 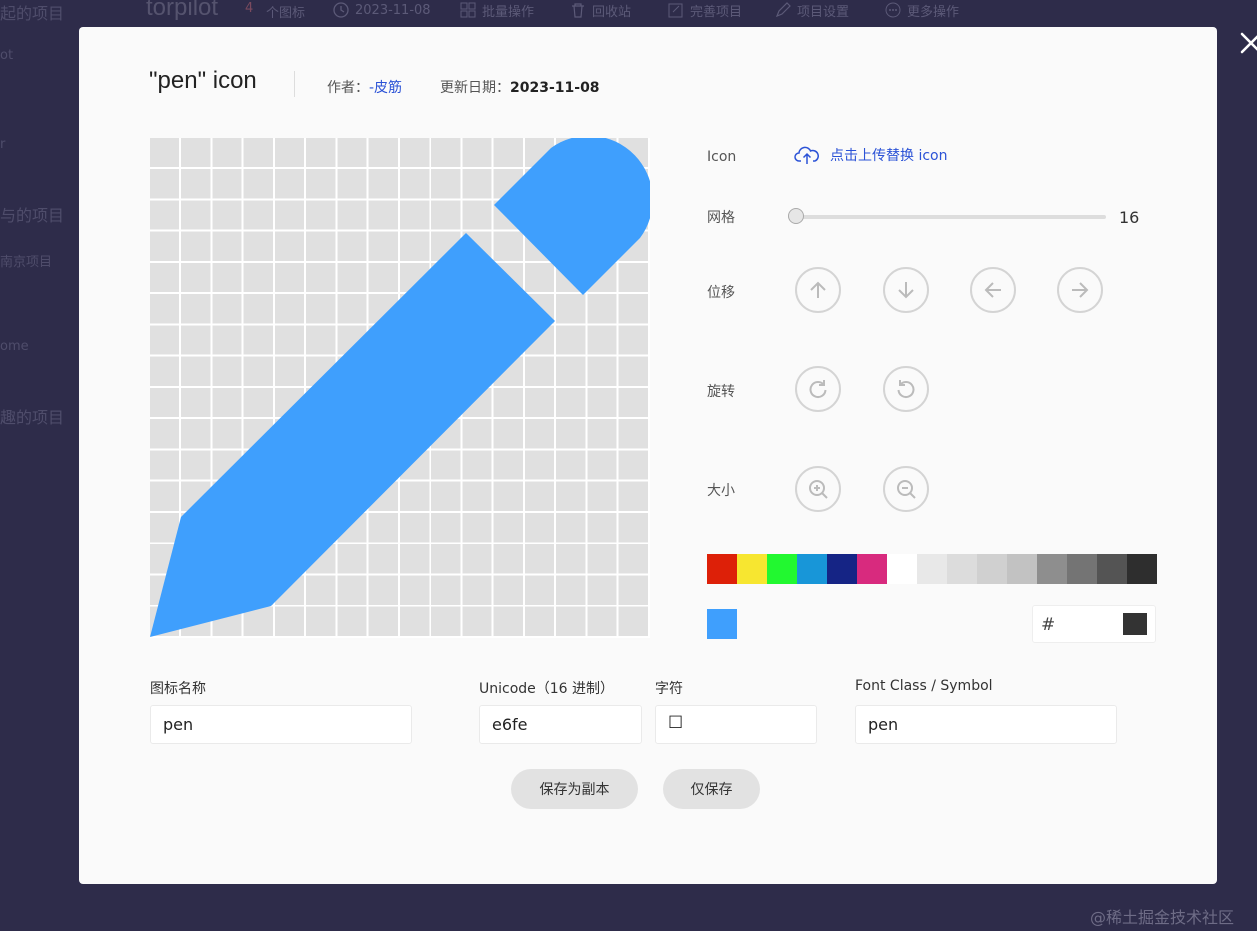 I want to click on rotate-cw-icon, so click(x=818, y=389).